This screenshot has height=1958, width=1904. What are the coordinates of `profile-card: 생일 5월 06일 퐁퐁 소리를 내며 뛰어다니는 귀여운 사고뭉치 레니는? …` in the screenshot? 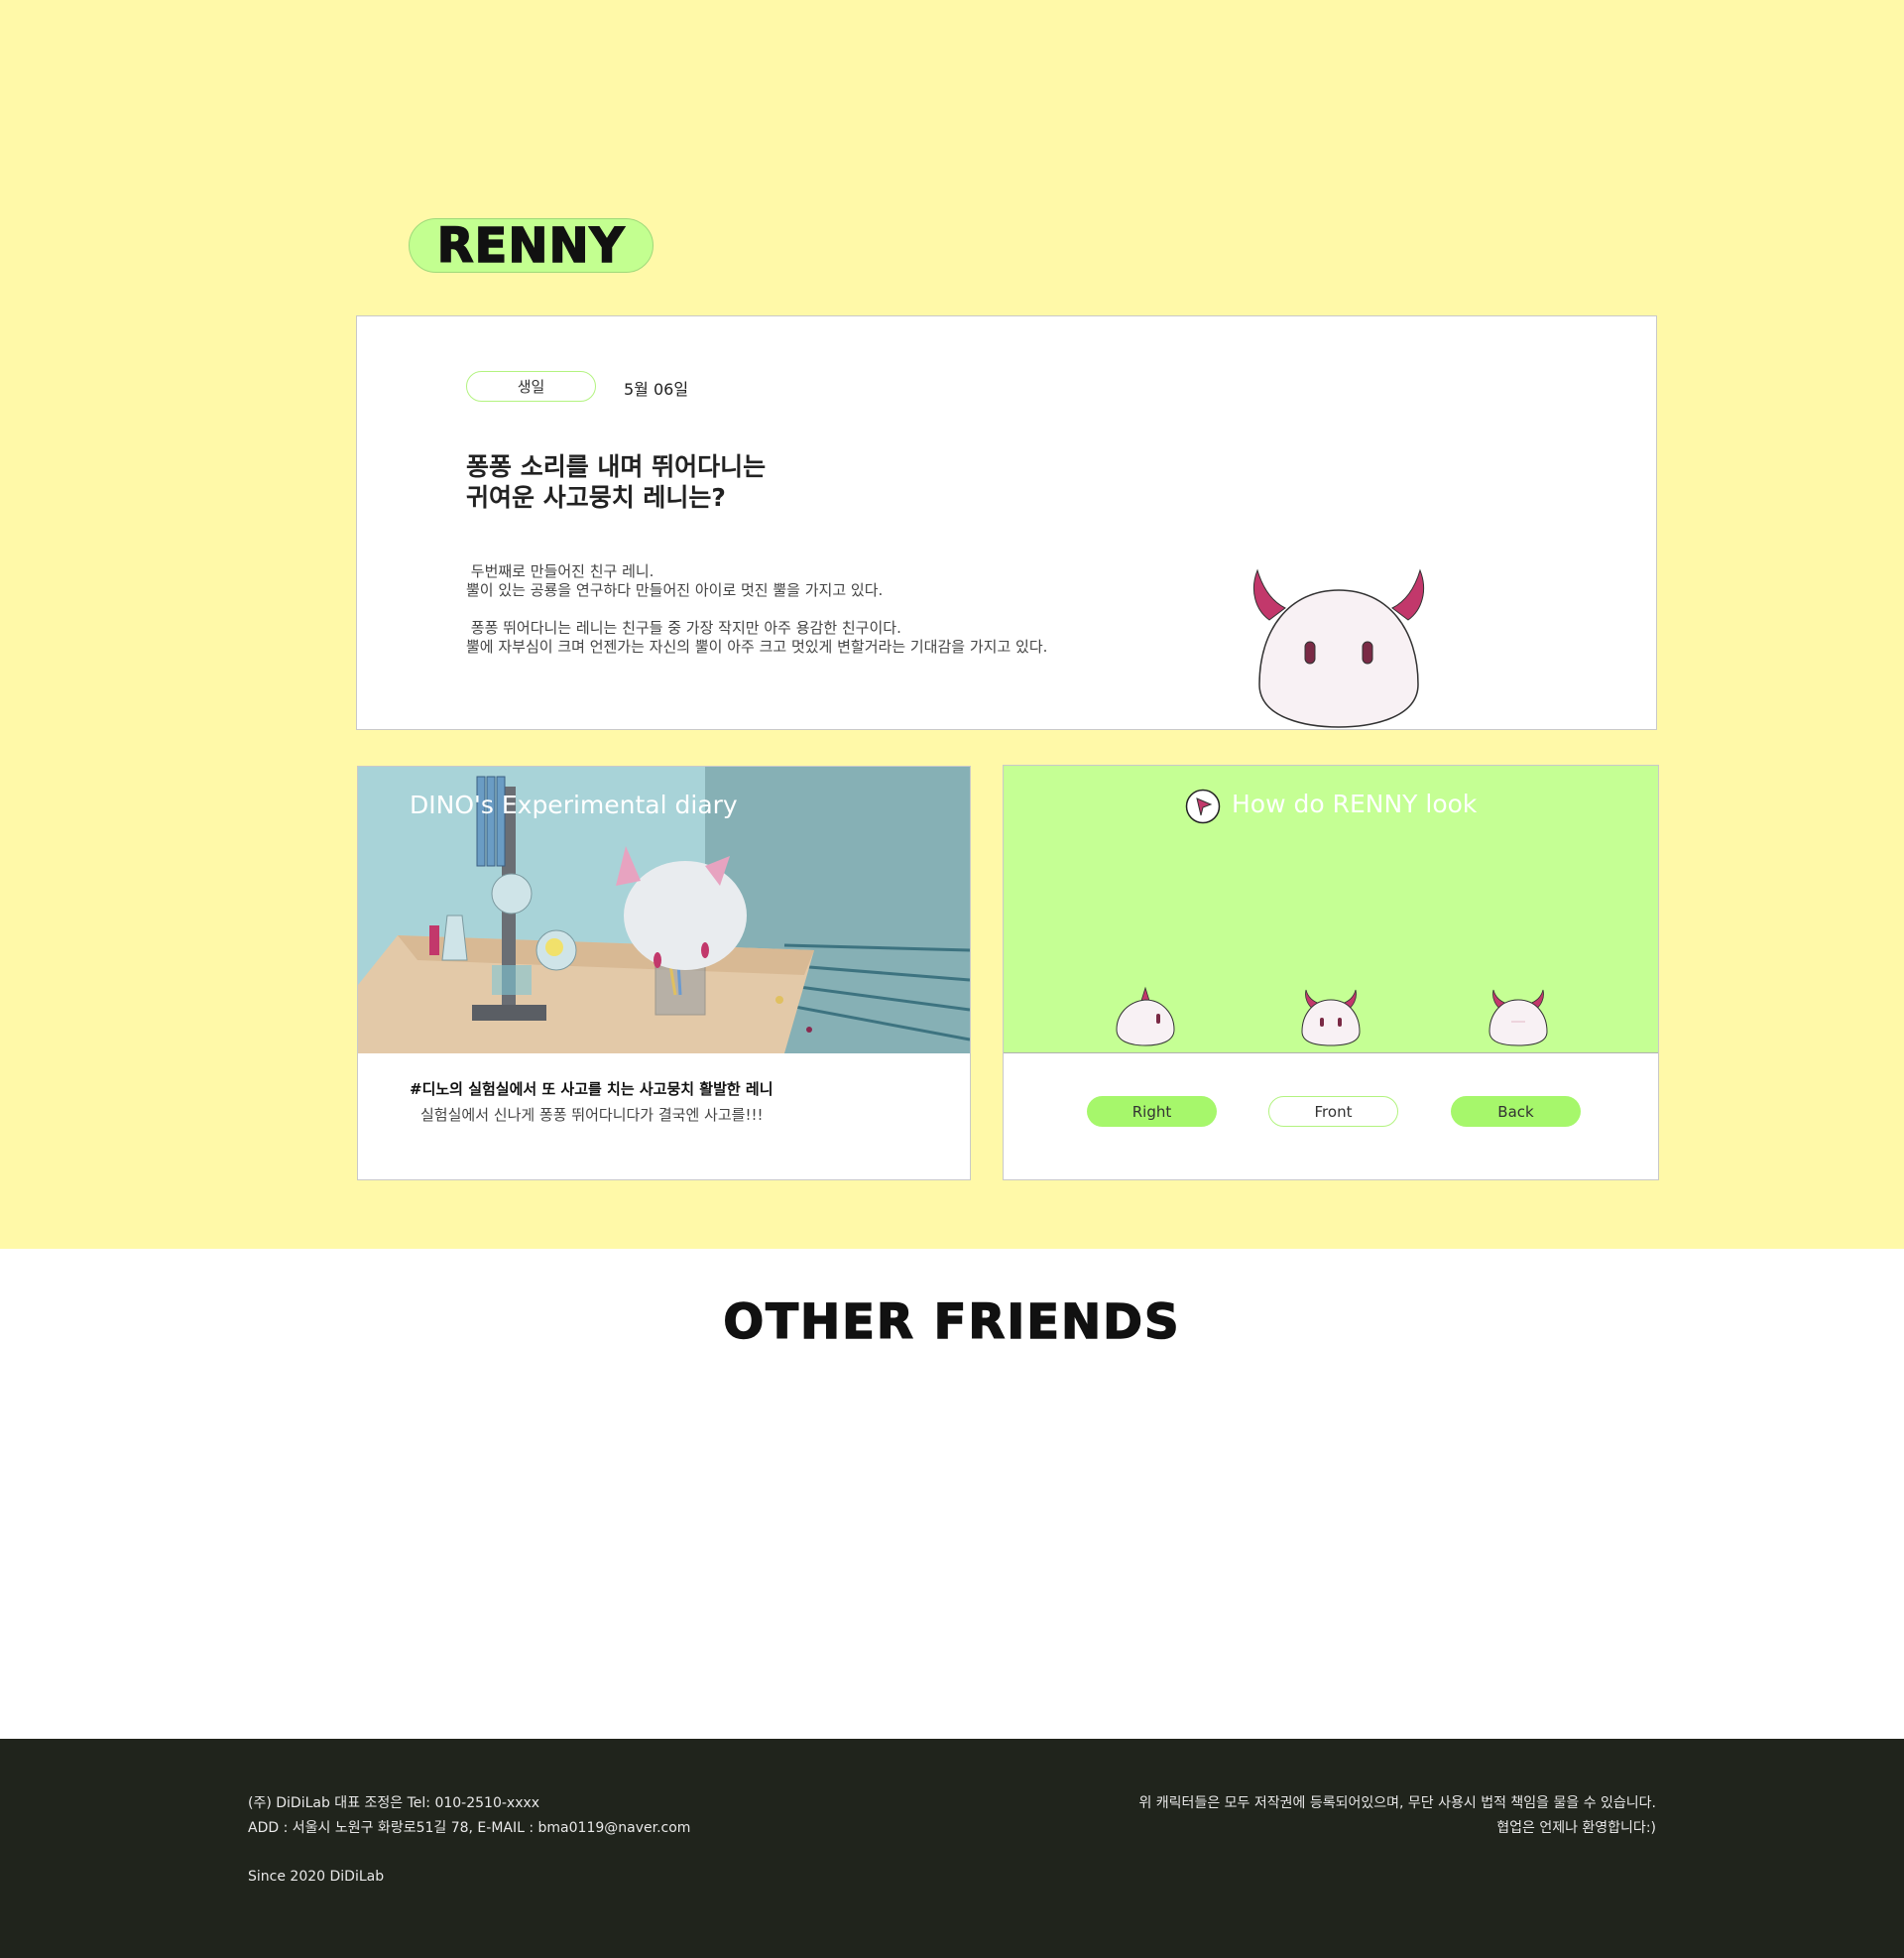 It's located at (1006, 522).